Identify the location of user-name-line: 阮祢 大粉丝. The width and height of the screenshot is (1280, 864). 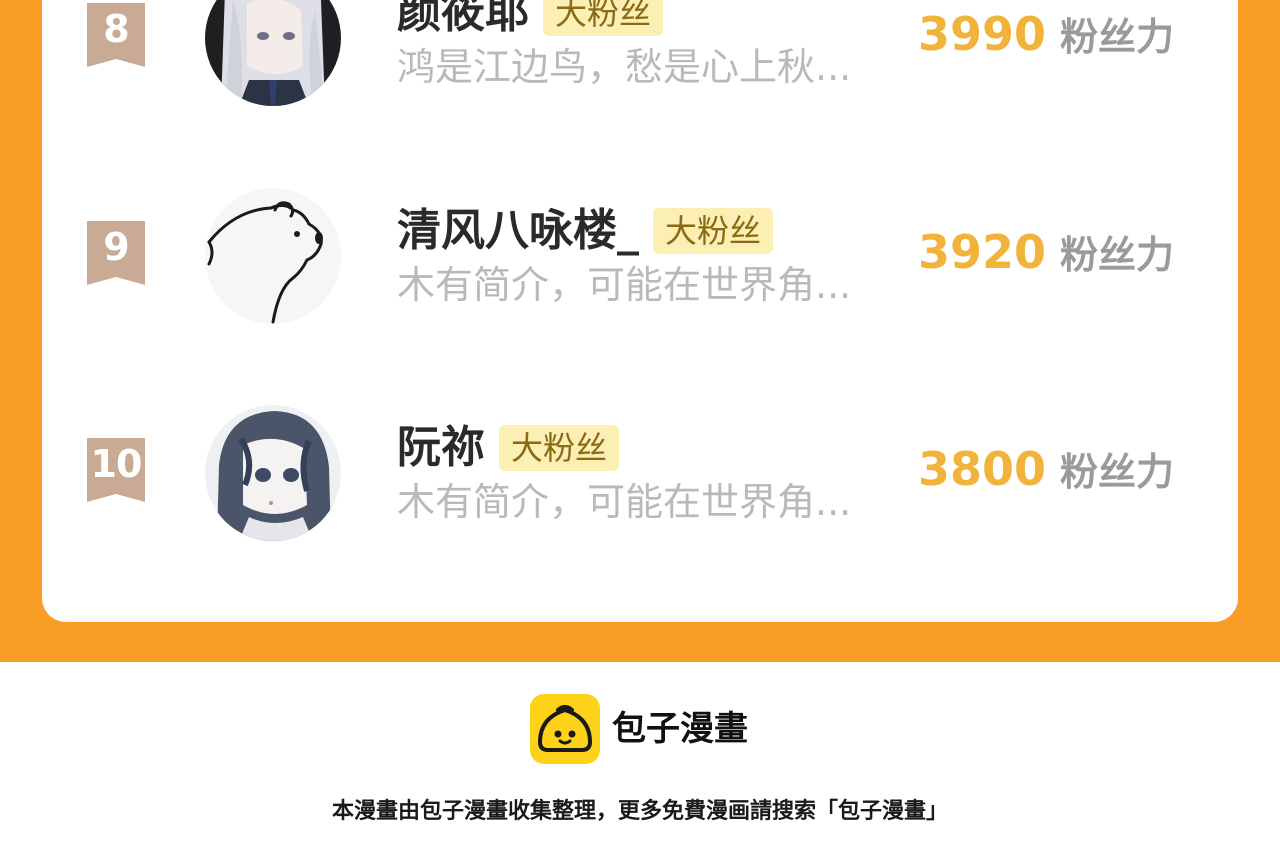
(508, 448).